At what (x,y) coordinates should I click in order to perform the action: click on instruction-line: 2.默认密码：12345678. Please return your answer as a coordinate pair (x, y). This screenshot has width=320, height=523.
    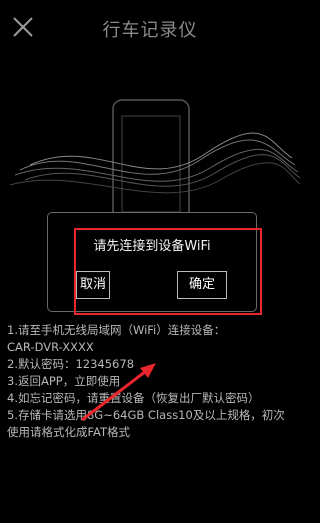
    Looking at the image, I should click on (71, 364).